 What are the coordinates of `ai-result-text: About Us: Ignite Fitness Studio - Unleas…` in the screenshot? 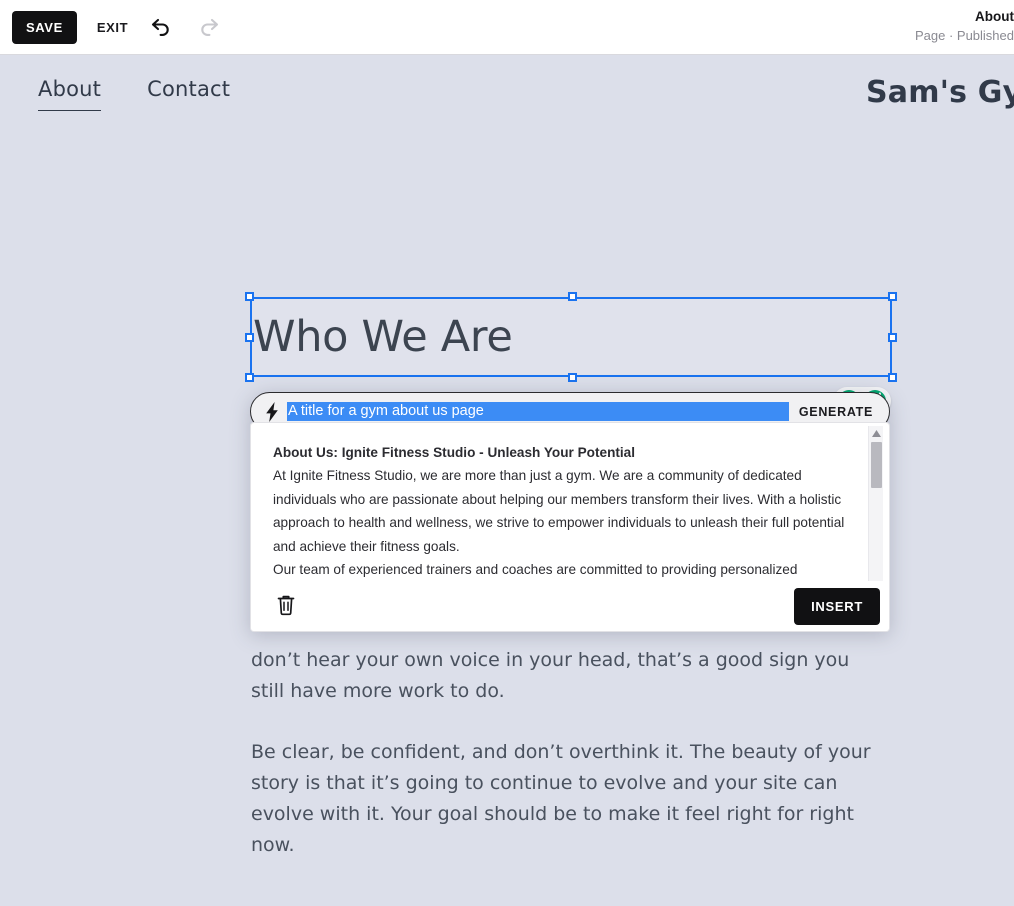 It's located at (570, 518).